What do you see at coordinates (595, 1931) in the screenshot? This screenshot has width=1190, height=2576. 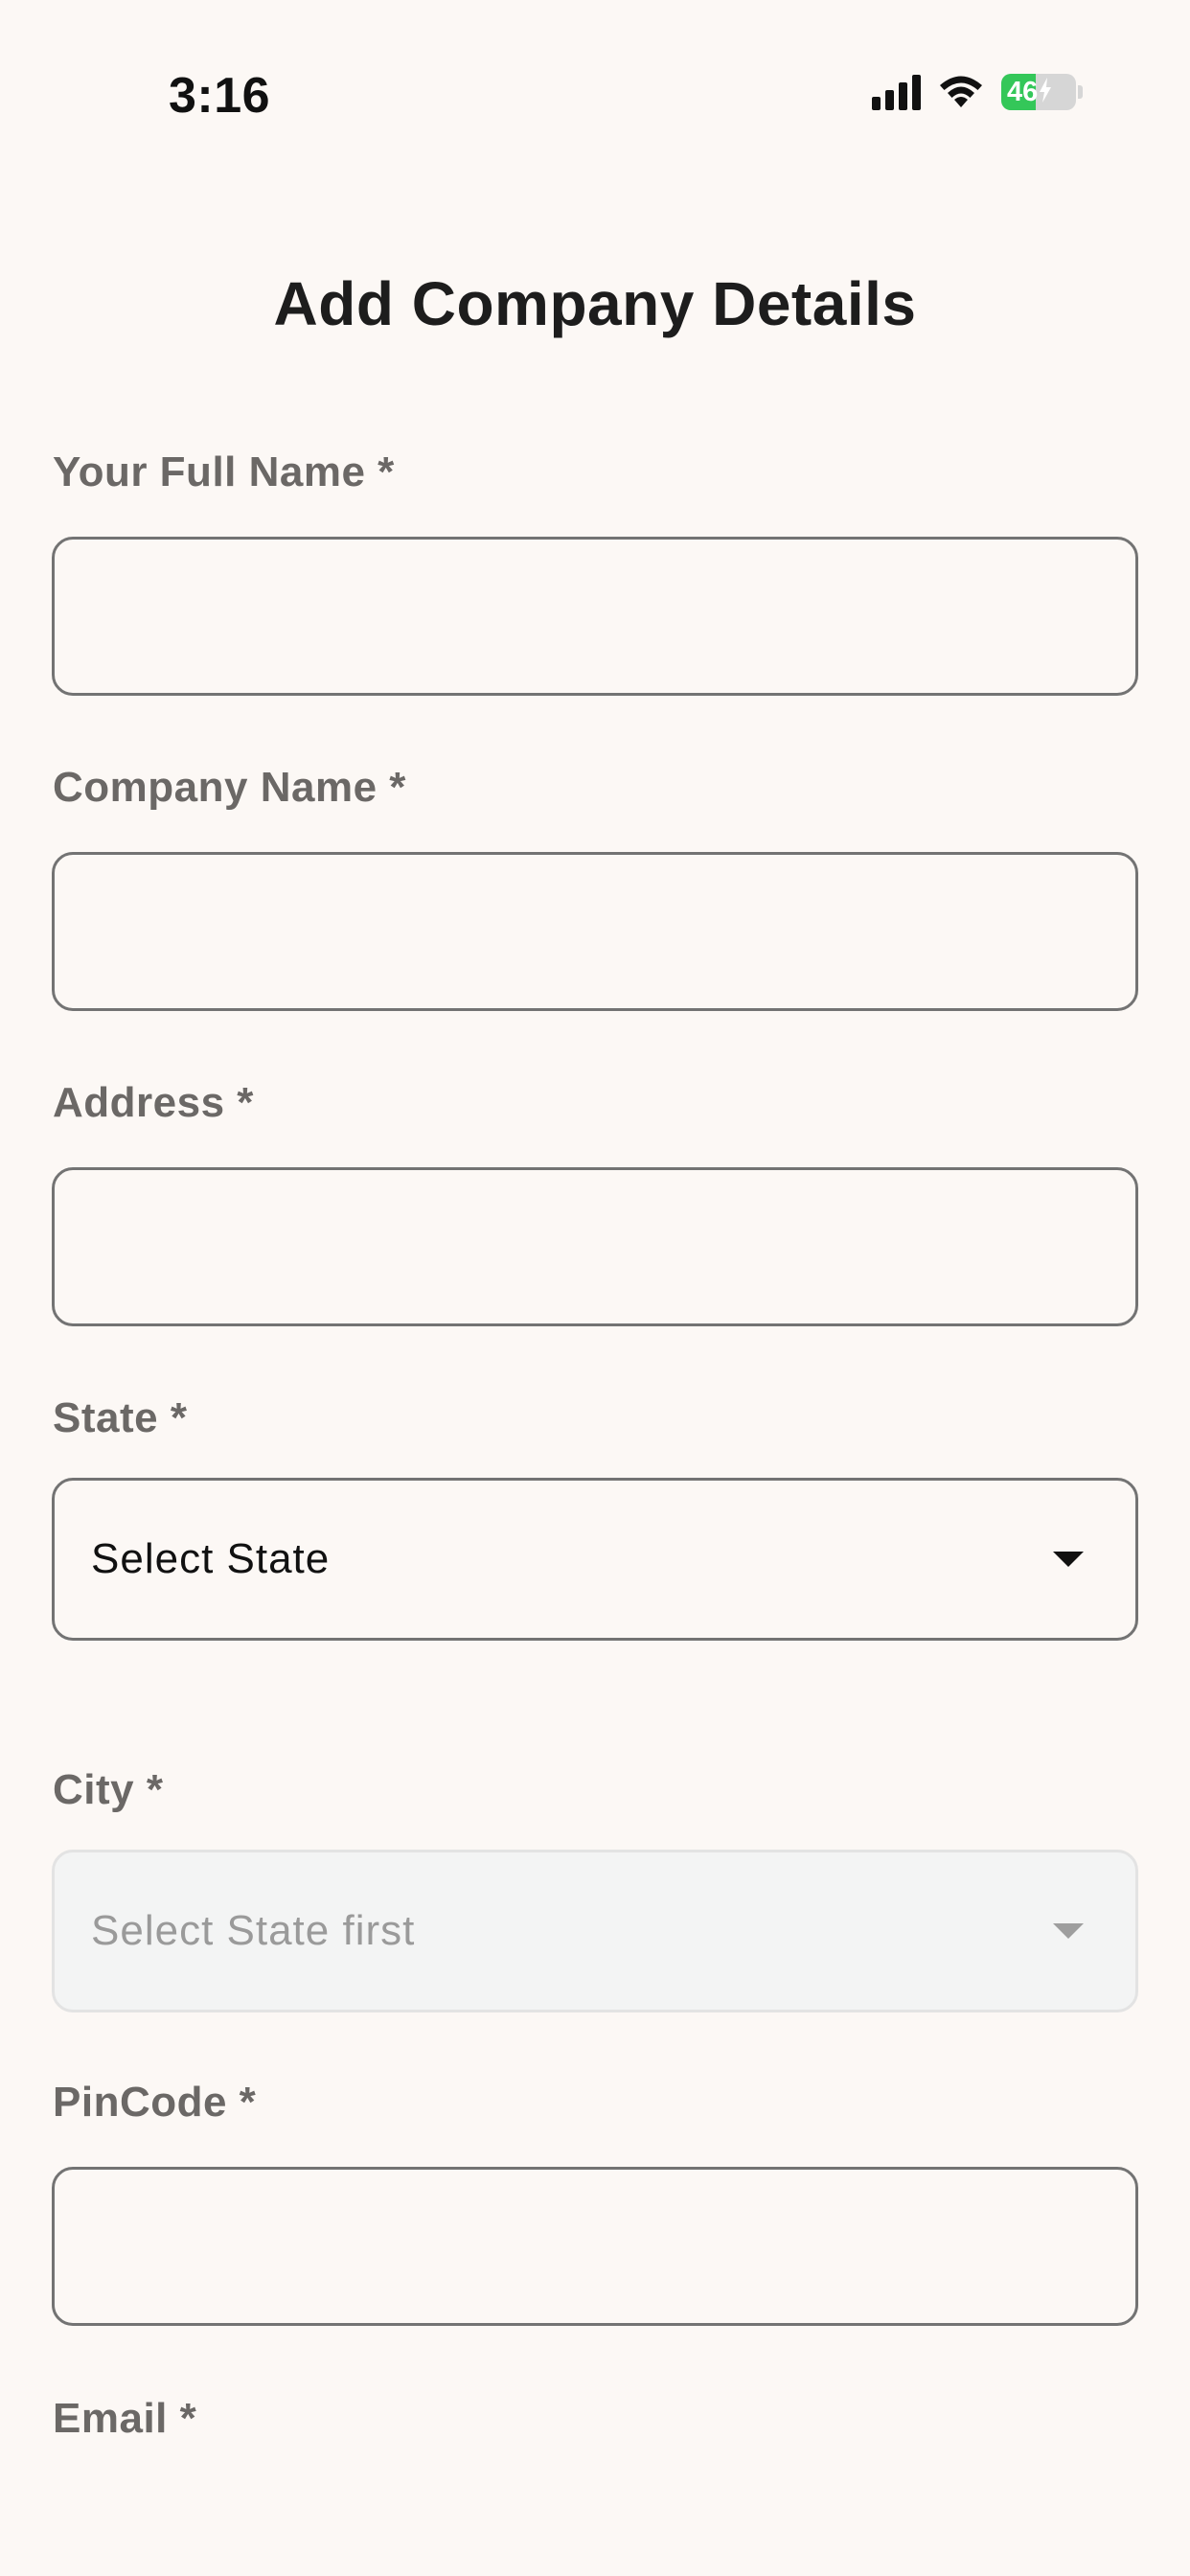 I see `city-dropdown: Select State first` at bounding box center [595, 1931].